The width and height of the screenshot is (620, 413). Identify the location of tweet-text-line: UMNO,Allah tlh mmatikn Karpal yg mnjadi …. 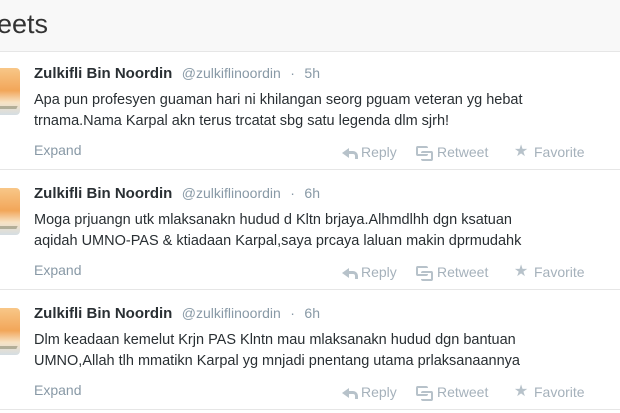
(277, 361).